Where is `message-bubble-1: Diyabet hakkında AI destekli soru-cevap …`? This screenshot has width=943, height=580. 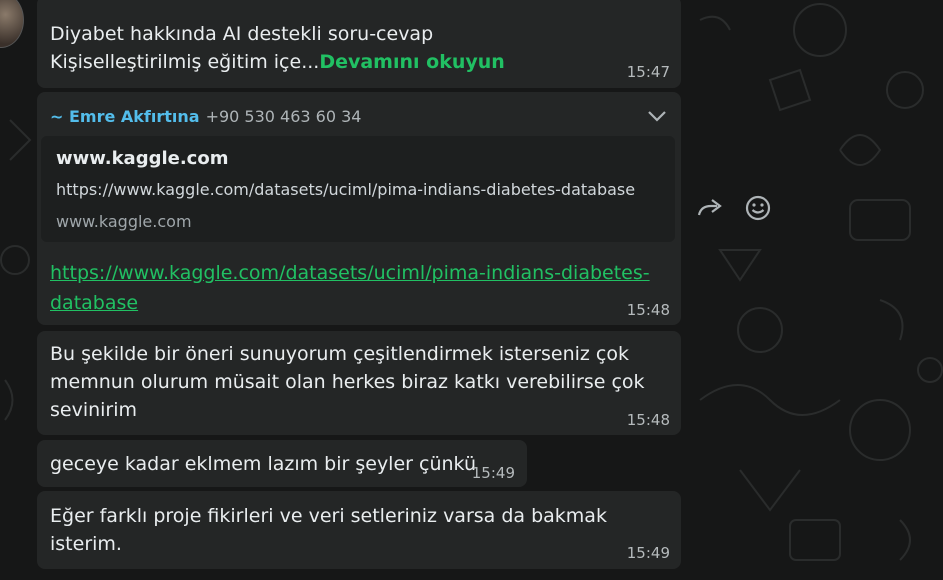 message-bubble-1: Diyabet hakkında AI destekli soru-cevap … is located at coordinates (359, 44).